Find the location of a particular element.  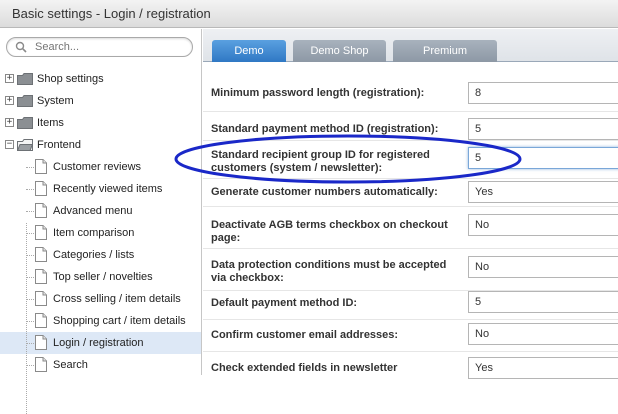

tree-item-shopping-cart: Shopping cart / item details is located at coordinates (100, 321).